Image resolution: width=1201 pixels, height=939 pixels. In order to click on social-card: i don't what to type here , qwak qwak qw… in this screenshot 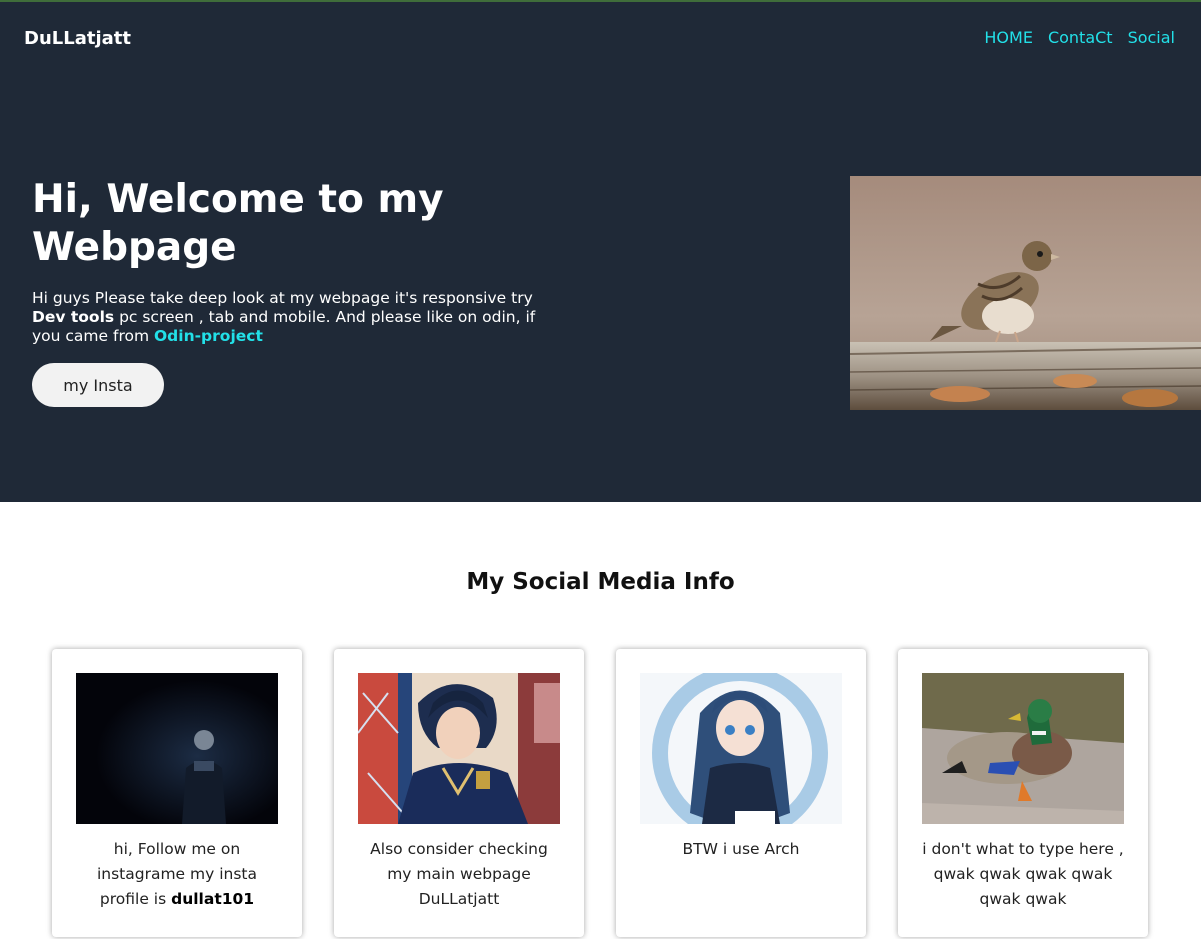, I will do `click(1023, 793)`.